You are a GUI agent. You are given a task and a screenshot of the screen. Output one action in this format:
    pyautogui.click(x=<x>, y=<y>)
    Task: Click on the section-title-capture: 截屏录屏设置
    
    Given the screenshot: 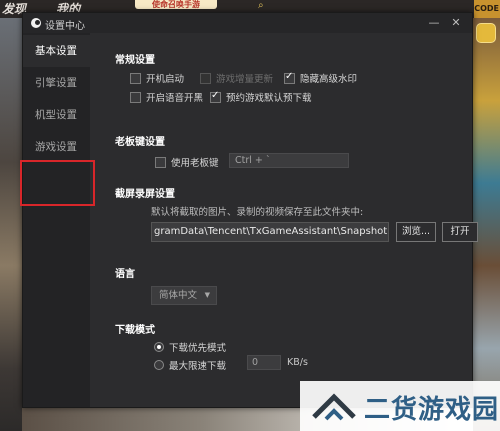 What is the action you would take?
    pyautogui.click(x=145, y=194)
    